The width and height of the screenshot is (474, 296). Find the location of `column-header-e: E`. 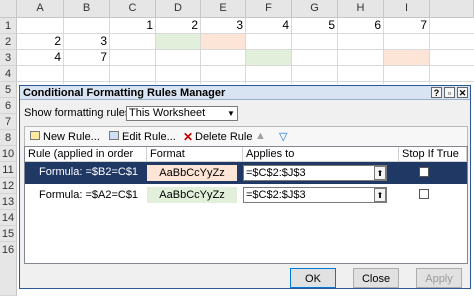

column-header-e: E is located at coordinates (223, 9).